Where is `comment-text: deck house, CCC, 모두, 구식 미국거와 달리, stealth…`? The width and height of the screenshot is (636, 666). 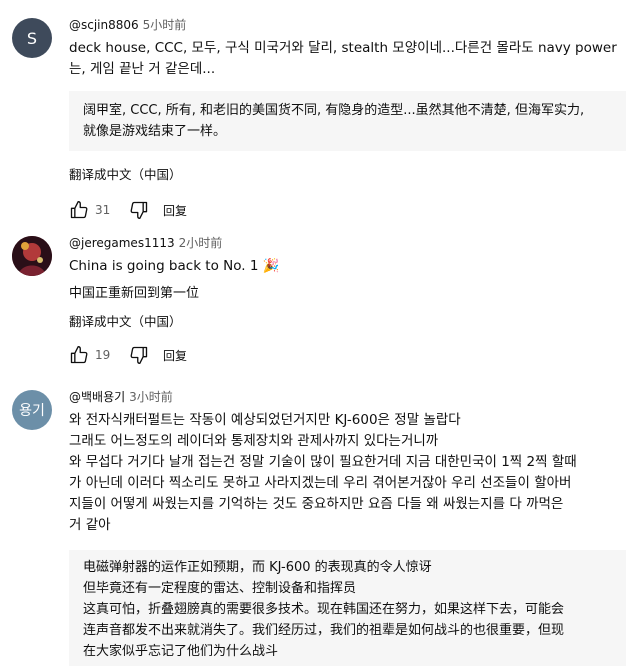
comment-text: deck house, CCC, 모두, 구식 미국거와 달리, stealth… is located at coordinates (343, 58).